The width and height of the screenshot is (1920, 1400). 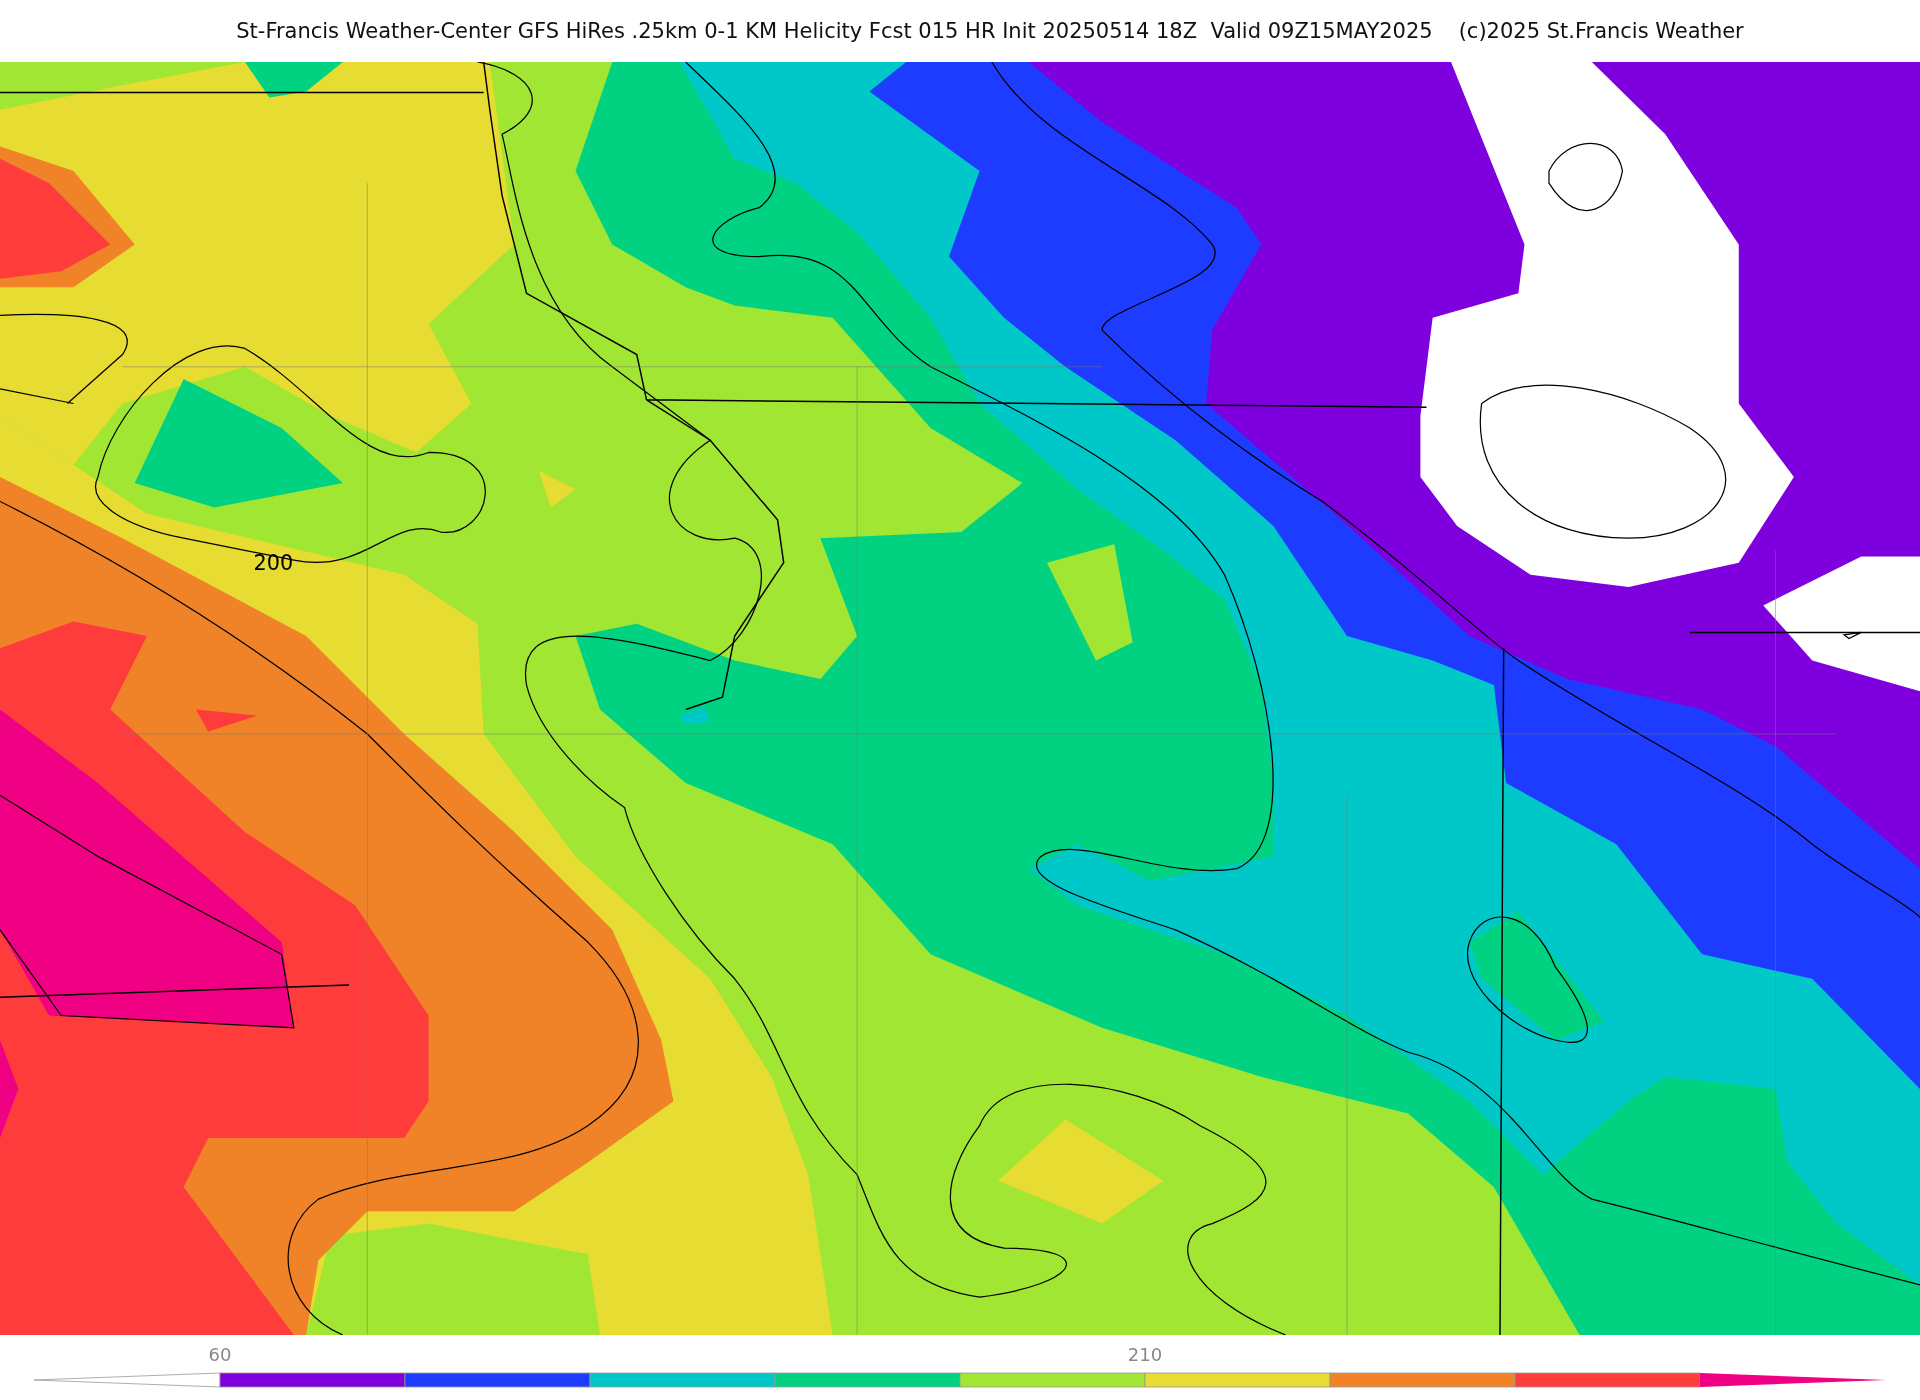 What do you see at coordinates (1145, 1355) in the screenshot?
I see `colorbar-tick-label: 210` at bounding box center [1145, 1355].